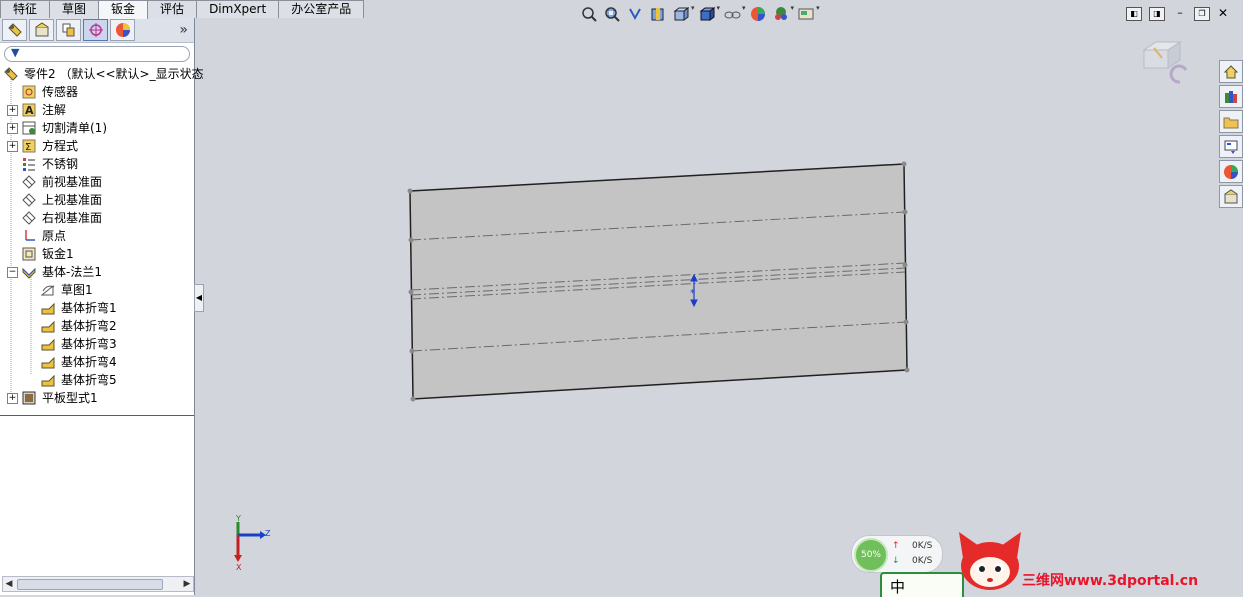 The height and width of the screenshot is (597, 1243). Describe the element at coordinates (1231, 96) in the screenshot. I see `design-library-icon` at that location.